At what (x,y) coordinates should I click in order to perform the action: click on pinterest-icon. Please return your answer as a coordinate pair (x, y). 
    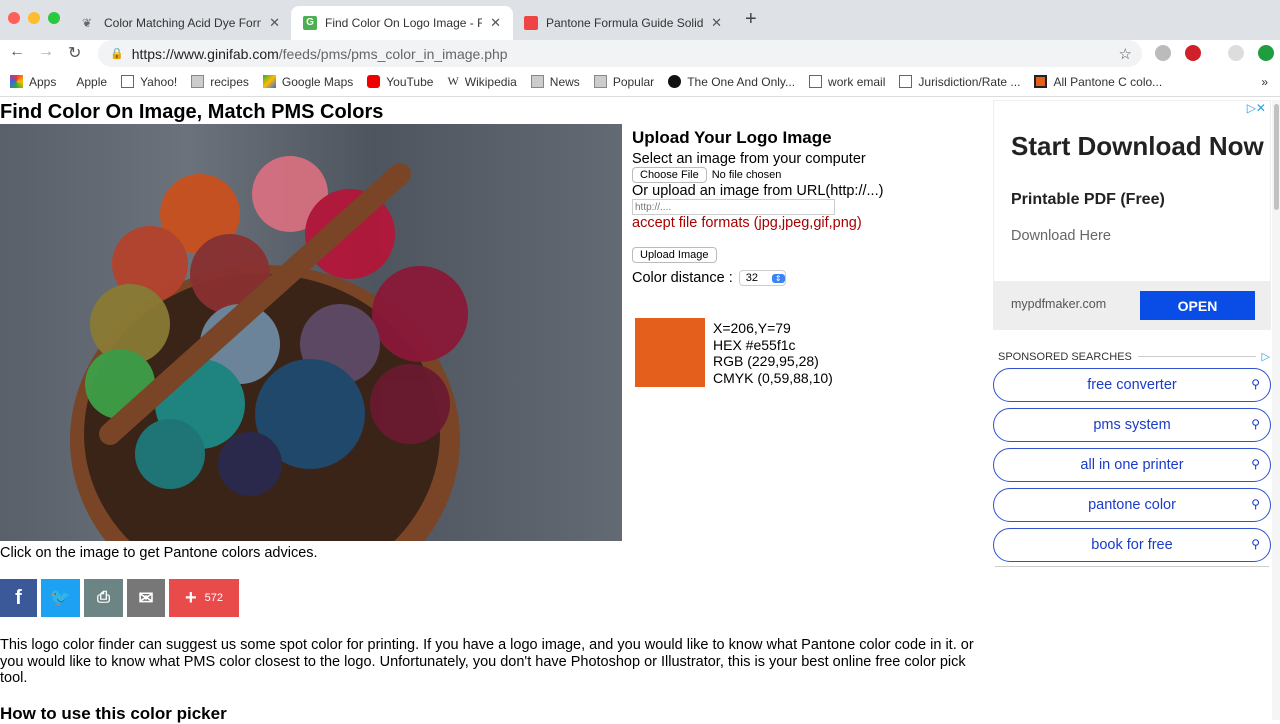
    Looking at the image, I should click on (1193, 53).